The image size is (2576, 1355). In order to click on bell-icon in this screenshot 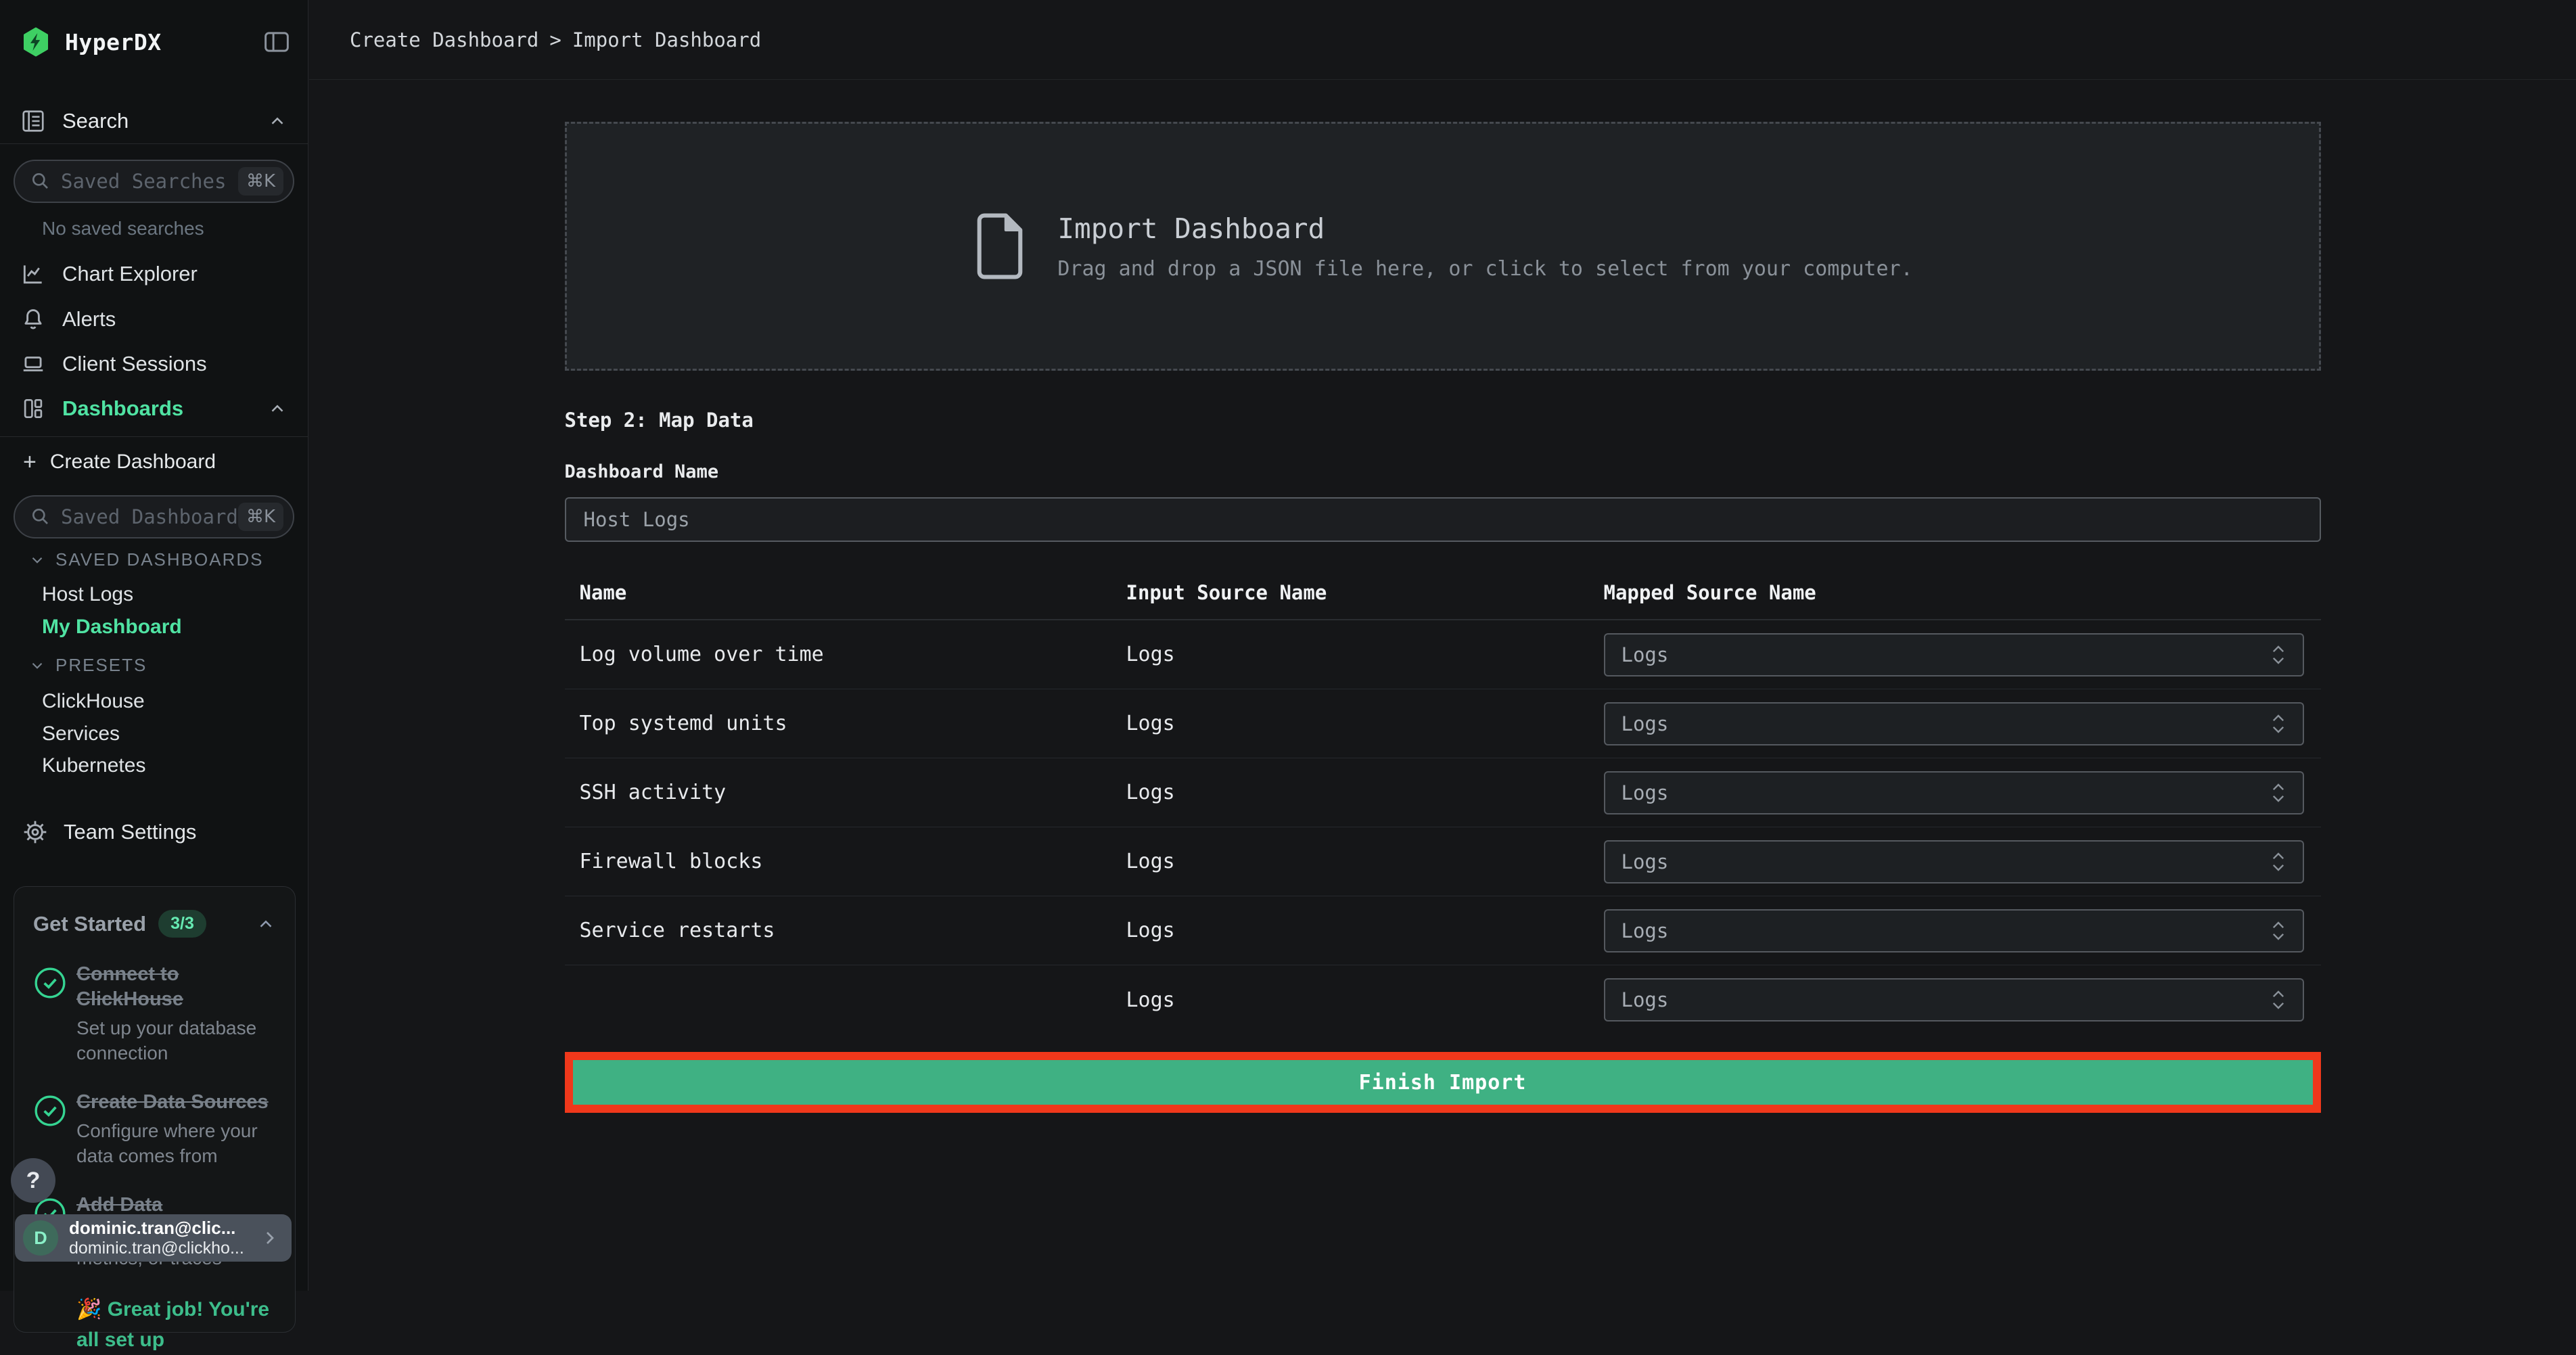, I will do `click(33, 319)`.